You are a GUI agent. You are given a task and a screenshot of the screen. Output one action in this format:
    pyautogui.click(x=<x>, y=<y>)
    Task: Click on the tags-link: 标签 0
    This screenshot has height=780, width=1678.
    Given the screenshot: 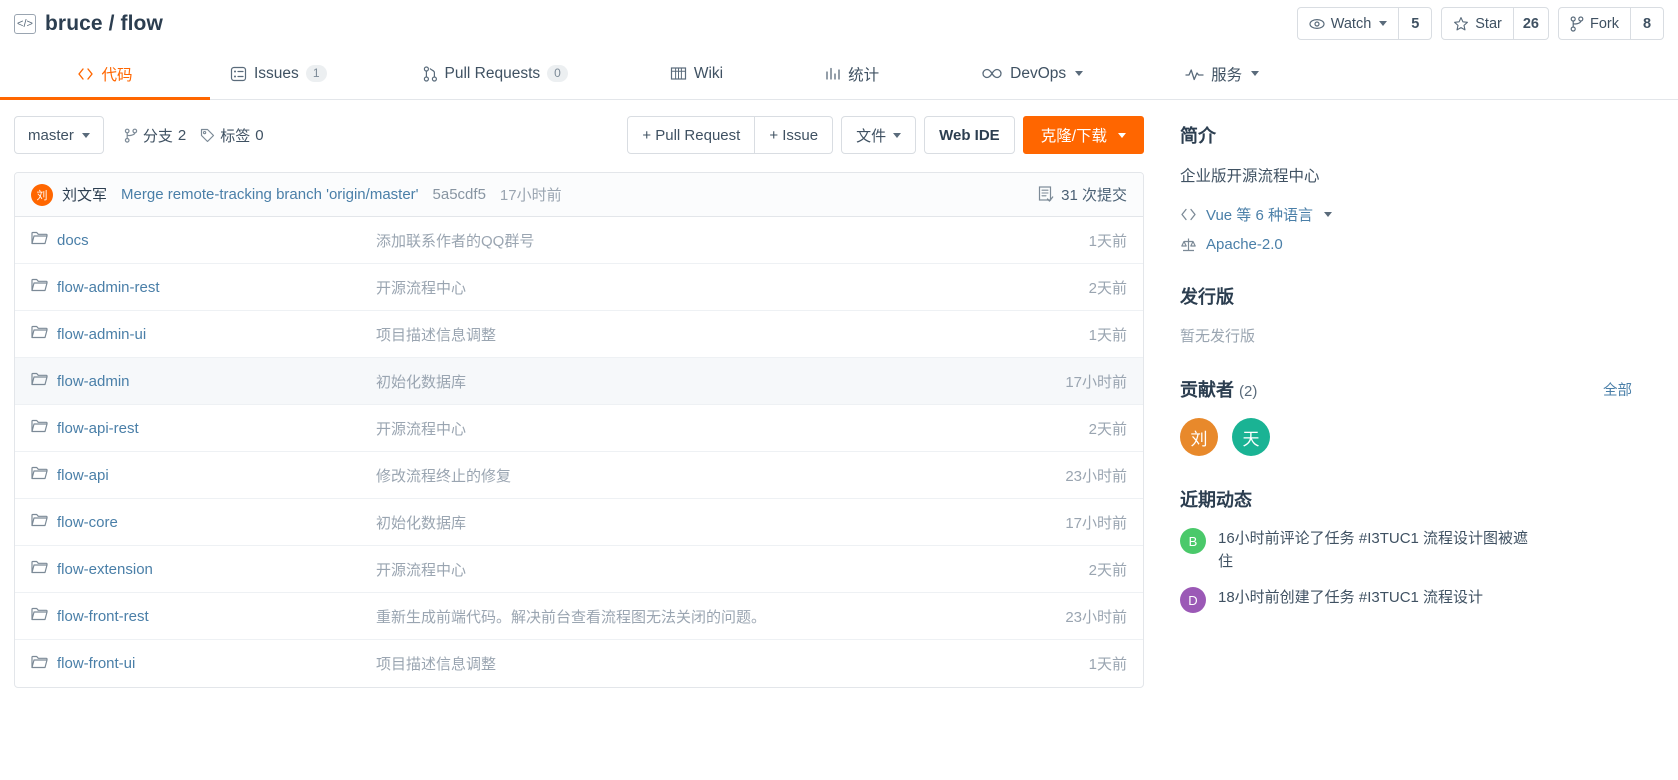 What is the action you would take?
    pyautogui.click(x=232, y=135)
    